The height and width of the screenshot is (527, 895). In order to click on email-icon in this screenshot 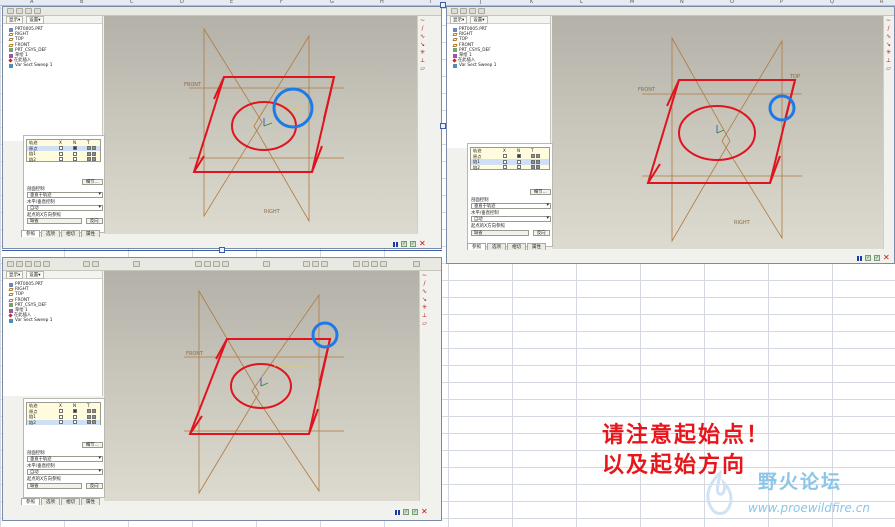, I will do `click(46, 264)`.